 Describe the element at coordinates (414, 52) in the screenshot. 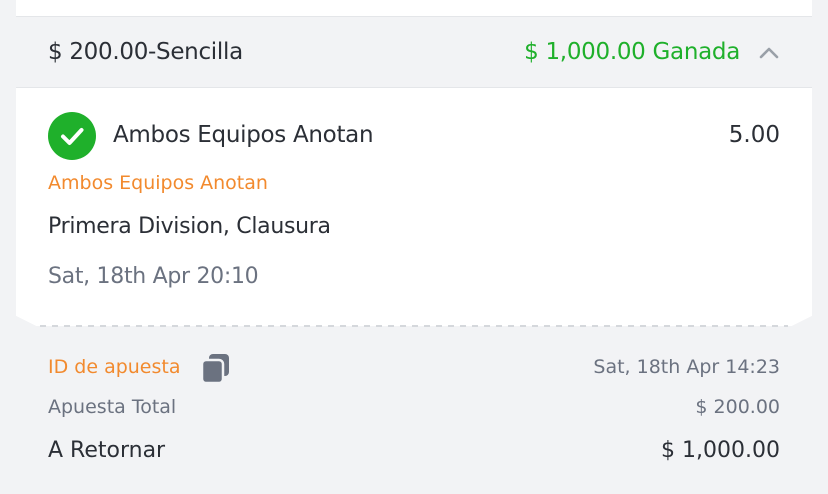

I see `bet-header: $ 200.00-Sencilla $ 1,000.00 Ganada` at that location.